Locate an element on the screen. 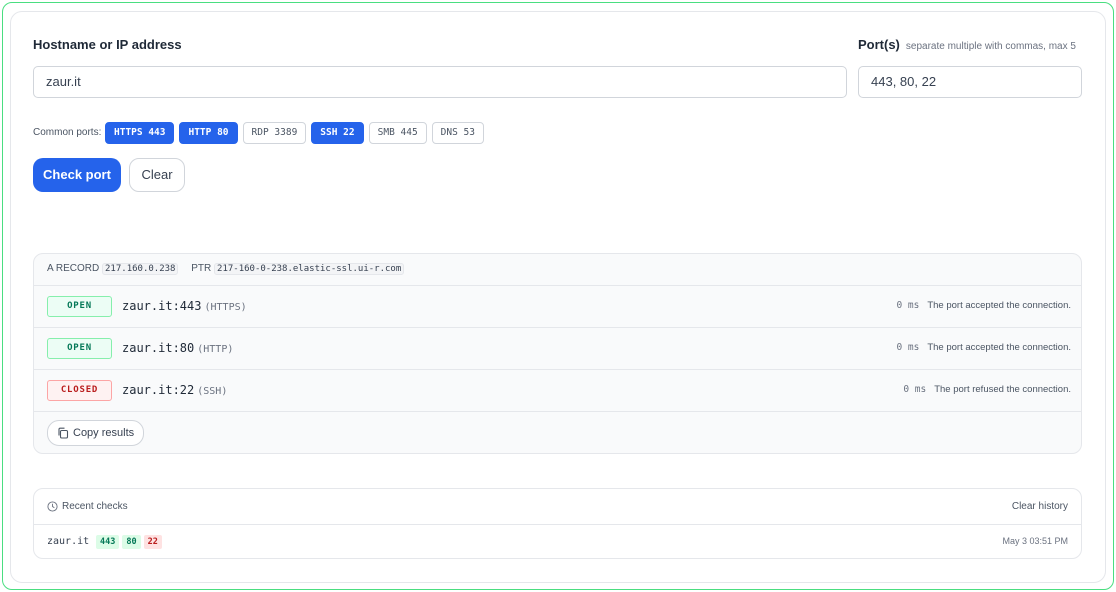 The image size is (1116, 592). target-host-port: zaur.it:443 is located at coordinates (162, 306).